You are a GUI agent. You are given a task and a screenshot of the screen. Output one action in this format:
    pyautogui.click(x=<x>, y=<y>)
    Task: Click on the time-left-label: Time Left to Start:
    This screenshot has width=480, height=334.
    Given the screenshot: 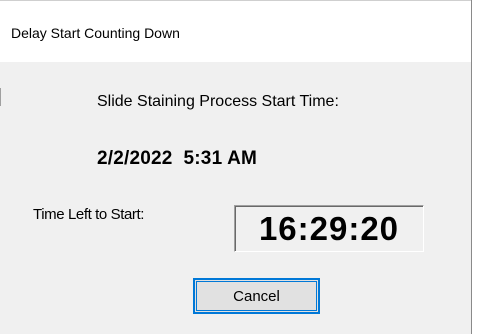 What is the action you would take?
    pyautogui.click(x=89, y=214)
    